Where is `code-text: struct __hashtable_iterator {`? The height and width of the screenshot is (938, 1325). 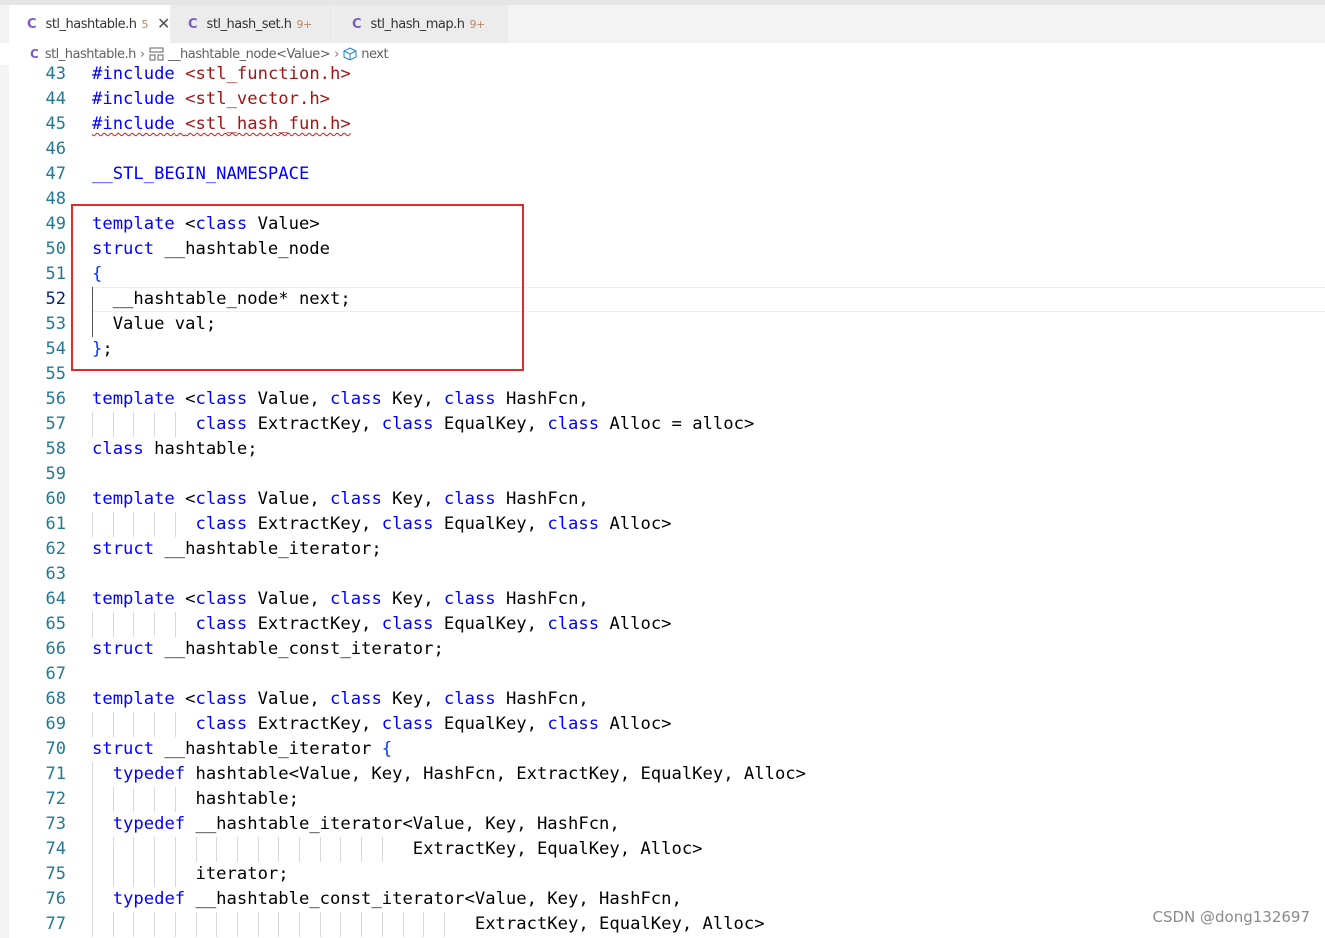 code-text: struct __hashtable_iterator { is located at coordinates (242, 749).